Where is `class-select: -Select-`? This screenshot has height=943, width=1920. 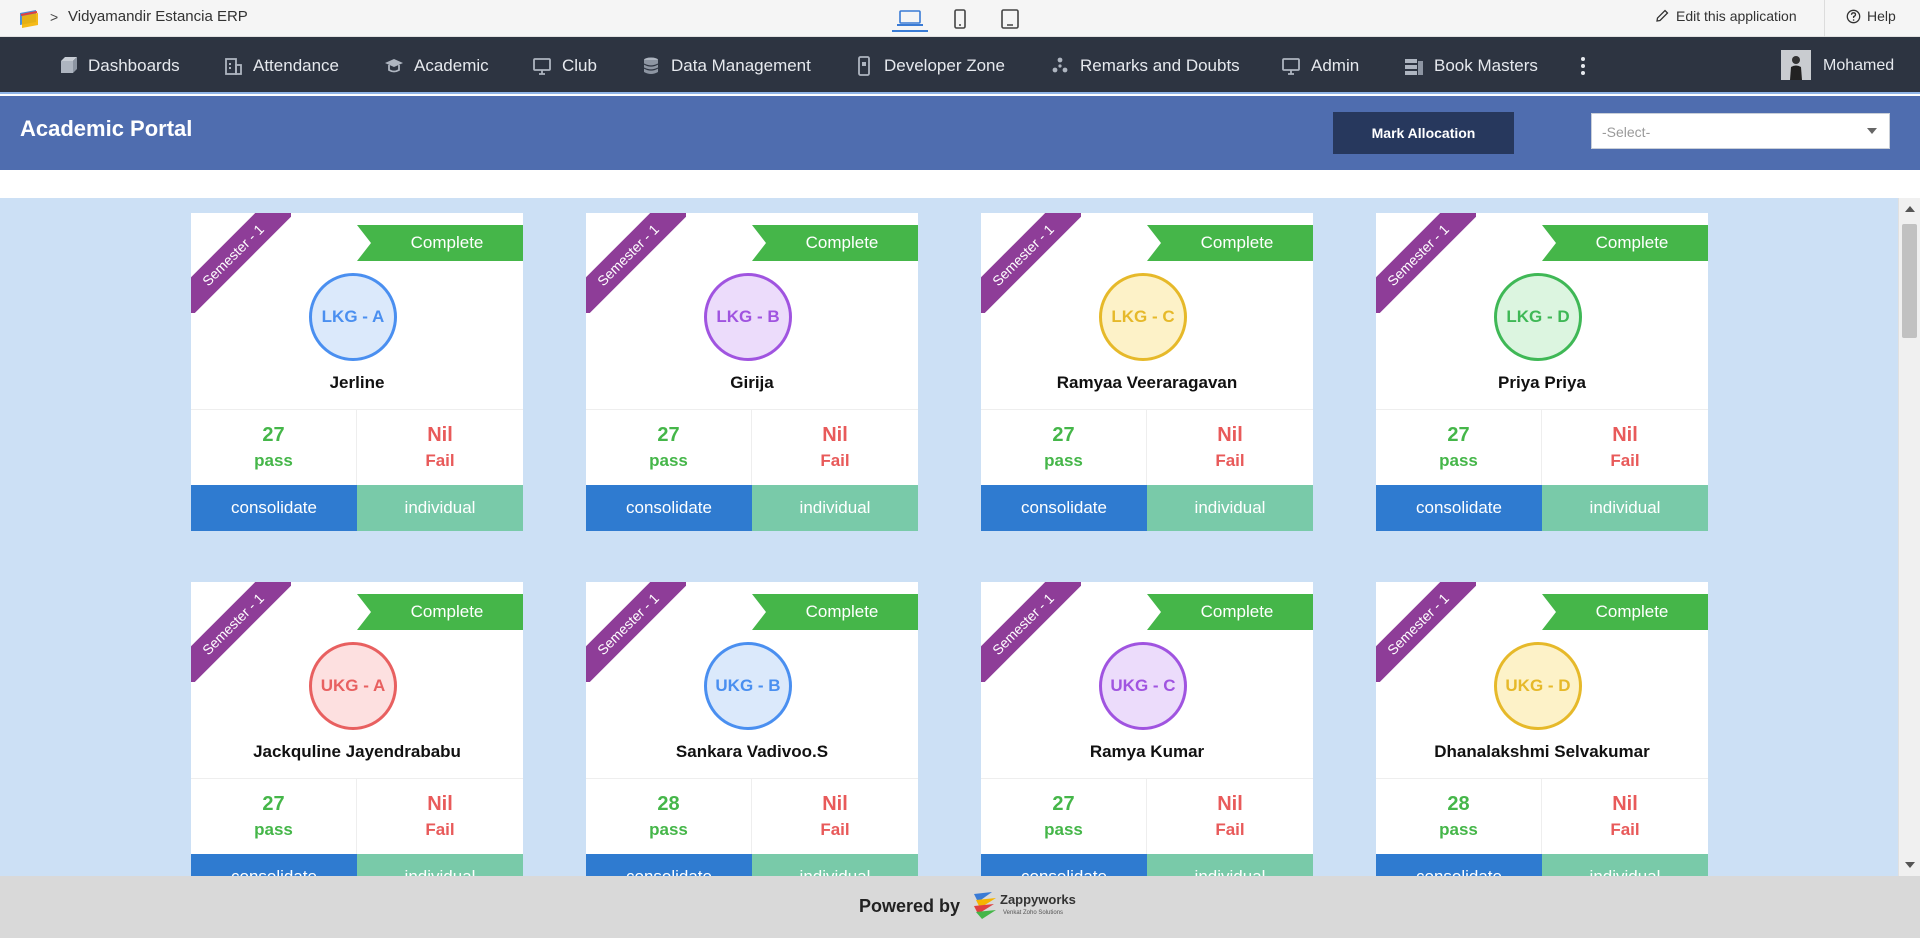
class-select: -Select- is located at coordinates (1740, 131).